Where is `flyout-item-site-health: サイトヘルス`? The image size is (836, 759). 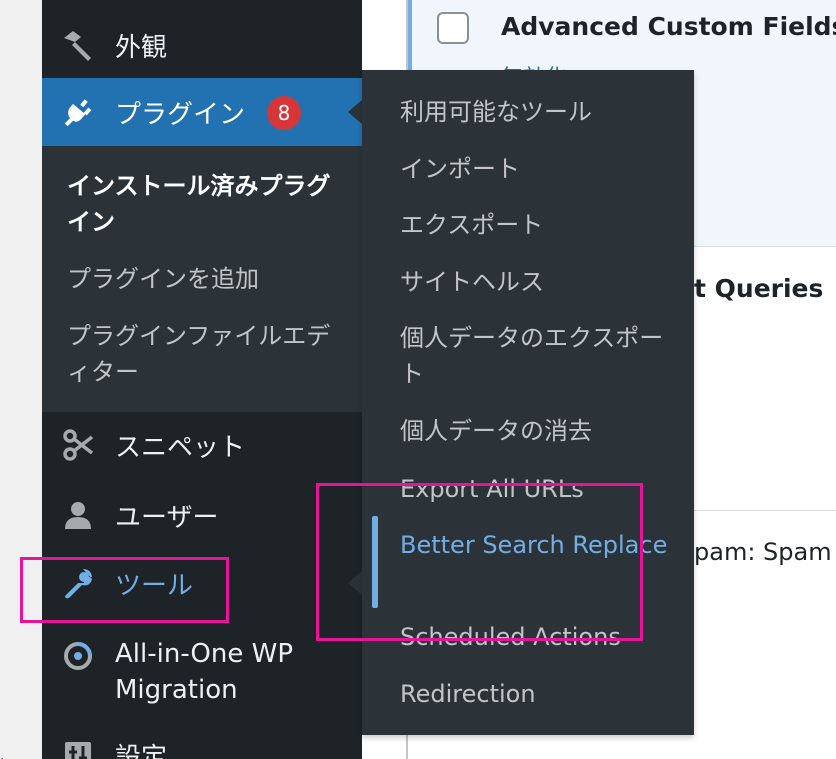 flyout-item-site-health: サイトヘルス is located at coordinates (540, 282).